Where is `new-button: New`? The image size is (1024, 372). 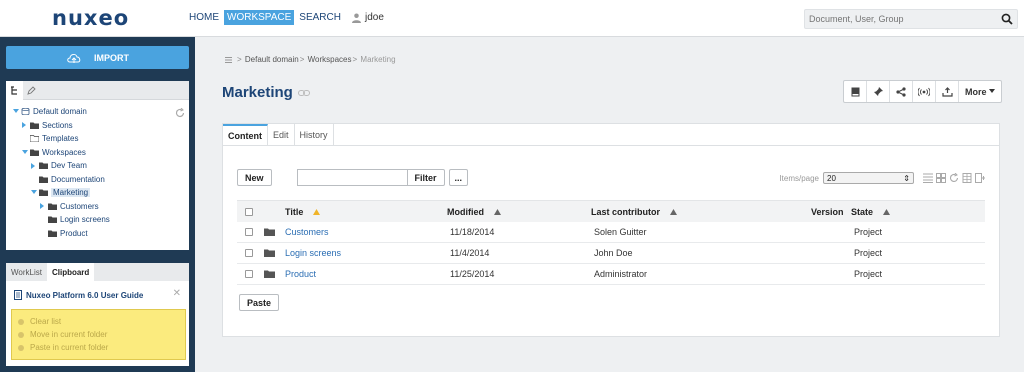 new-button: New is located at coordinates (254, 177).